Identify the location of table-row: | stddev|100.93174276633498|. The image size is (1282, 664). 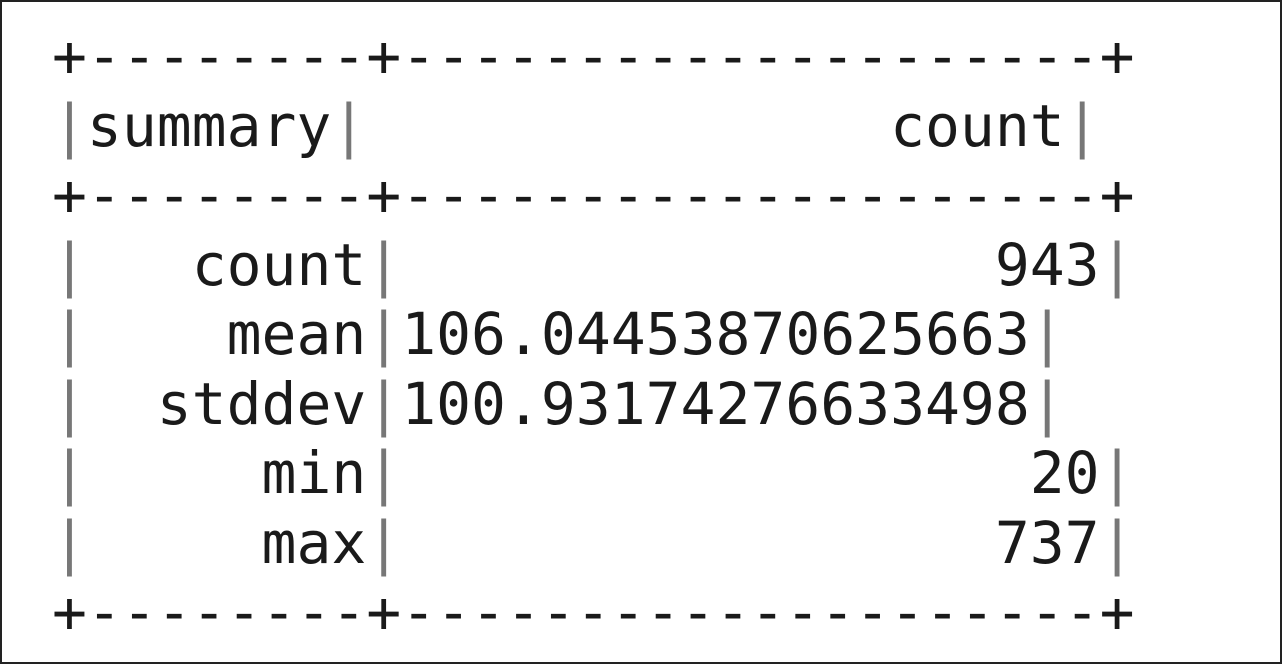
(558, 403).